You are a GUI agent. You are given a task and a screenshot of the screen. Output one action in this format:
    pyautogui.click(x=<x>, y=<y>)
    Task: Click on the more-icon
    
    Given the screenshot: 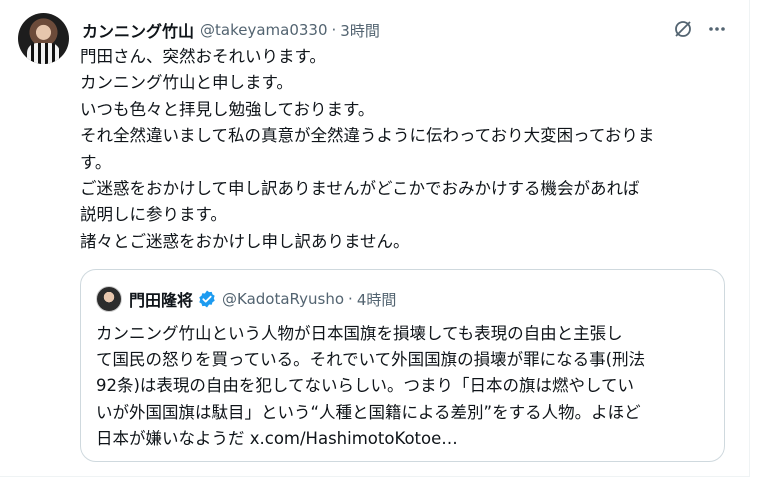 What is the action you would take?
    pyautogui.click(x=717, y=29)
    